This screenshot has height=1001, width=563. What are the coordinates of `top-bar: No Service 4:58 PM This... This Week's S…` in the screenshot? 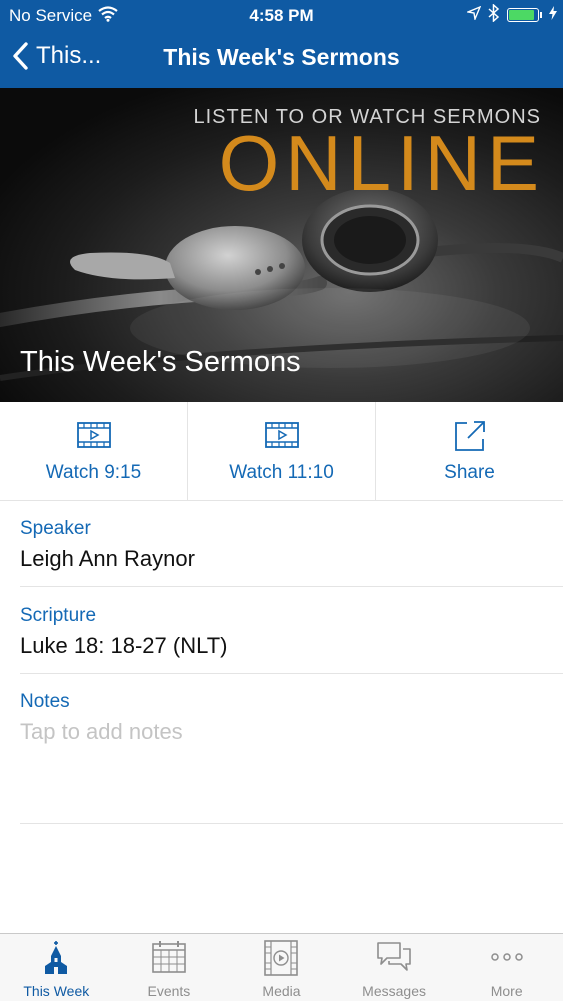 It's located at (281, 44).